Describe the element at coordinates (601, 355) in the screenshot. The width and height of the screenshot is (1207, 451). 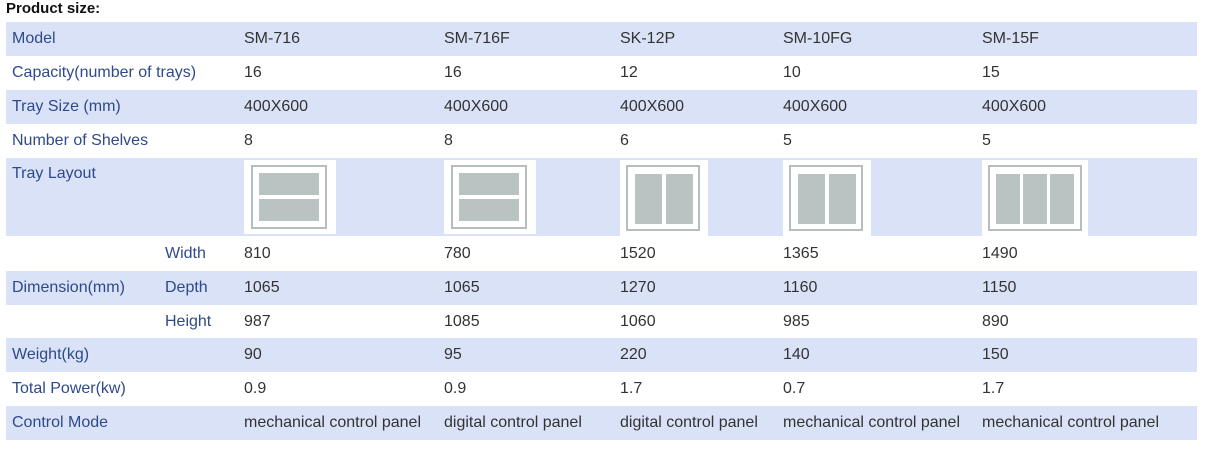
I see `table-row-weight: Weight(kg) 90 95 220 140 150` at that location.